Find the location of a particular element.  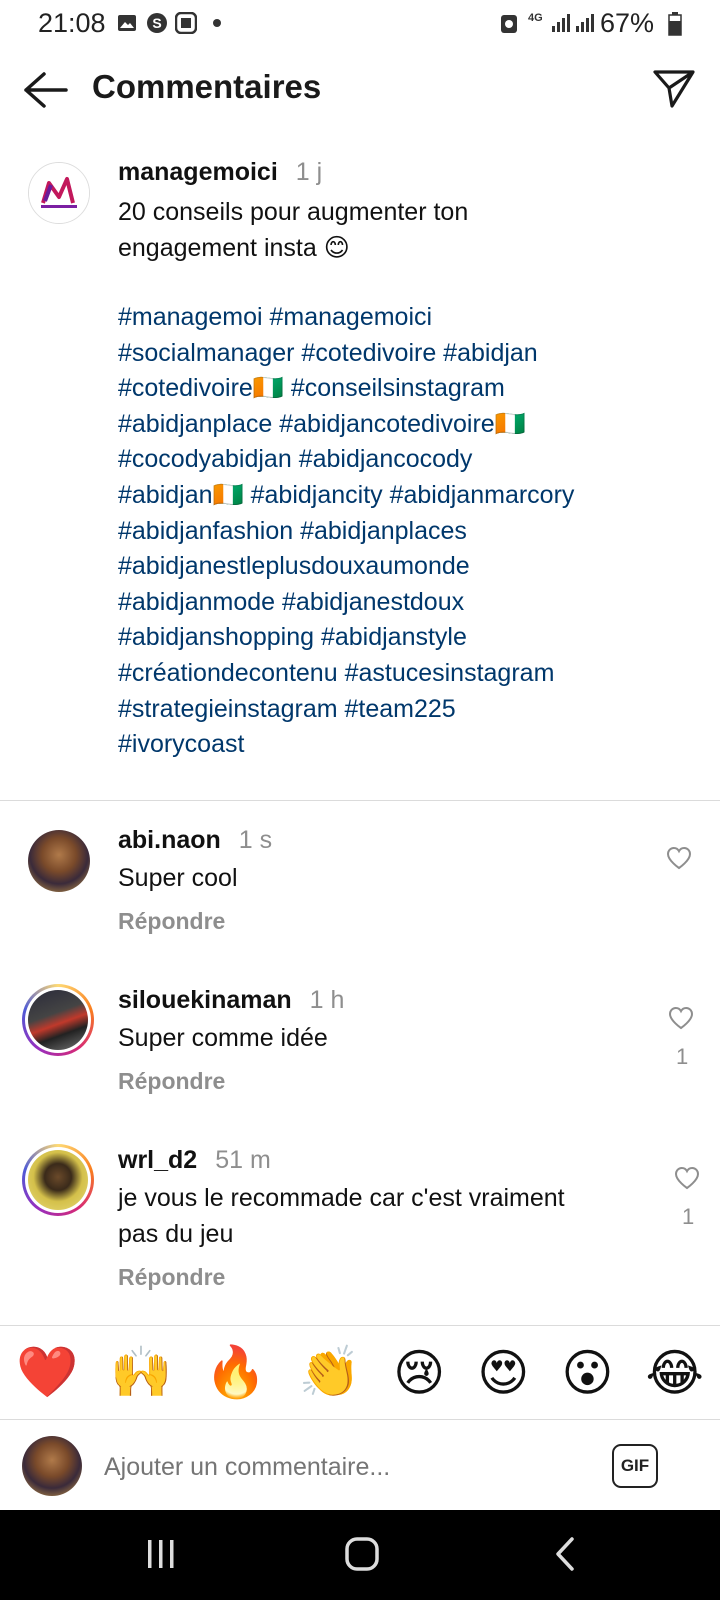

gif-button: GIF is located at coordinates (635, 1466).